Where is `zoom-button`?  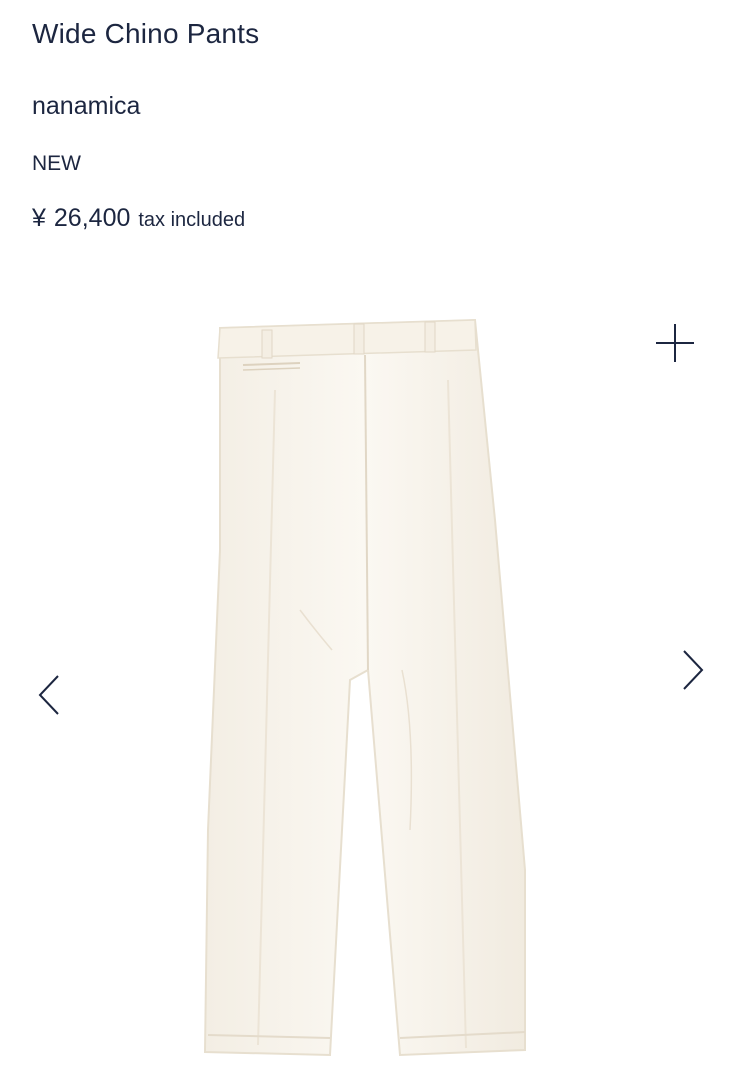
zoom-button is located at coordinates (675, 343).